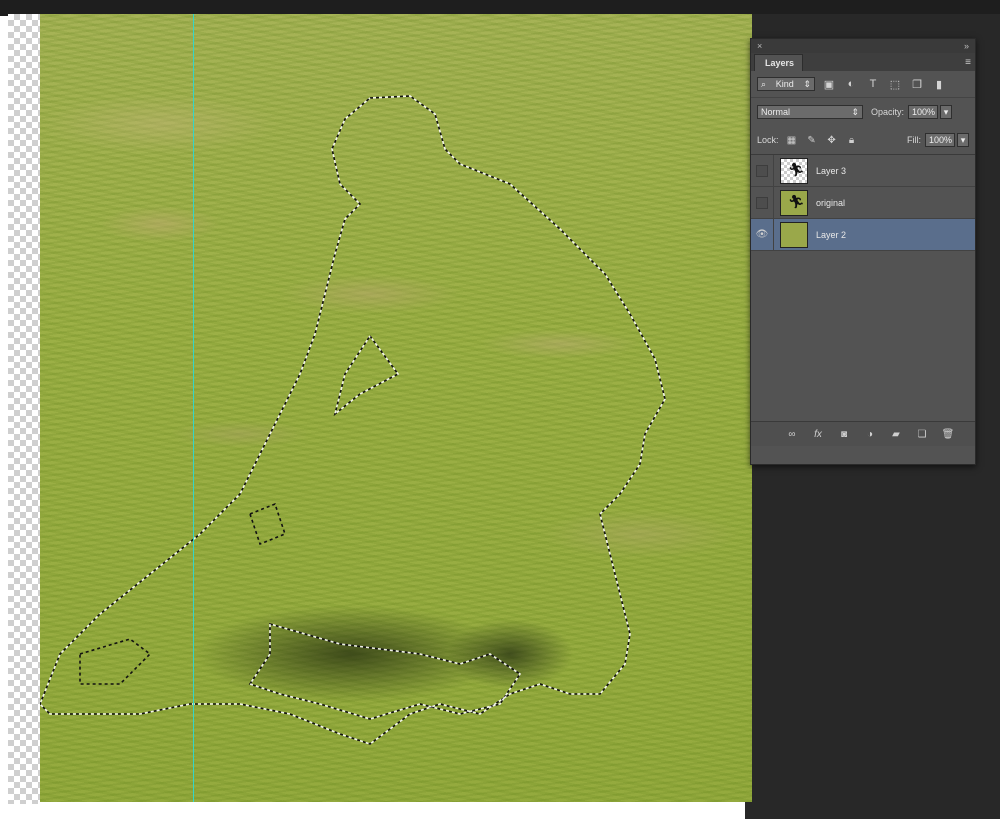 The width and height of the screenshot is (1000, 819). Describe the element at coordinates (948, 434) in the screenshot. I see `delete-layer-icon: 🗑︎` at that location.